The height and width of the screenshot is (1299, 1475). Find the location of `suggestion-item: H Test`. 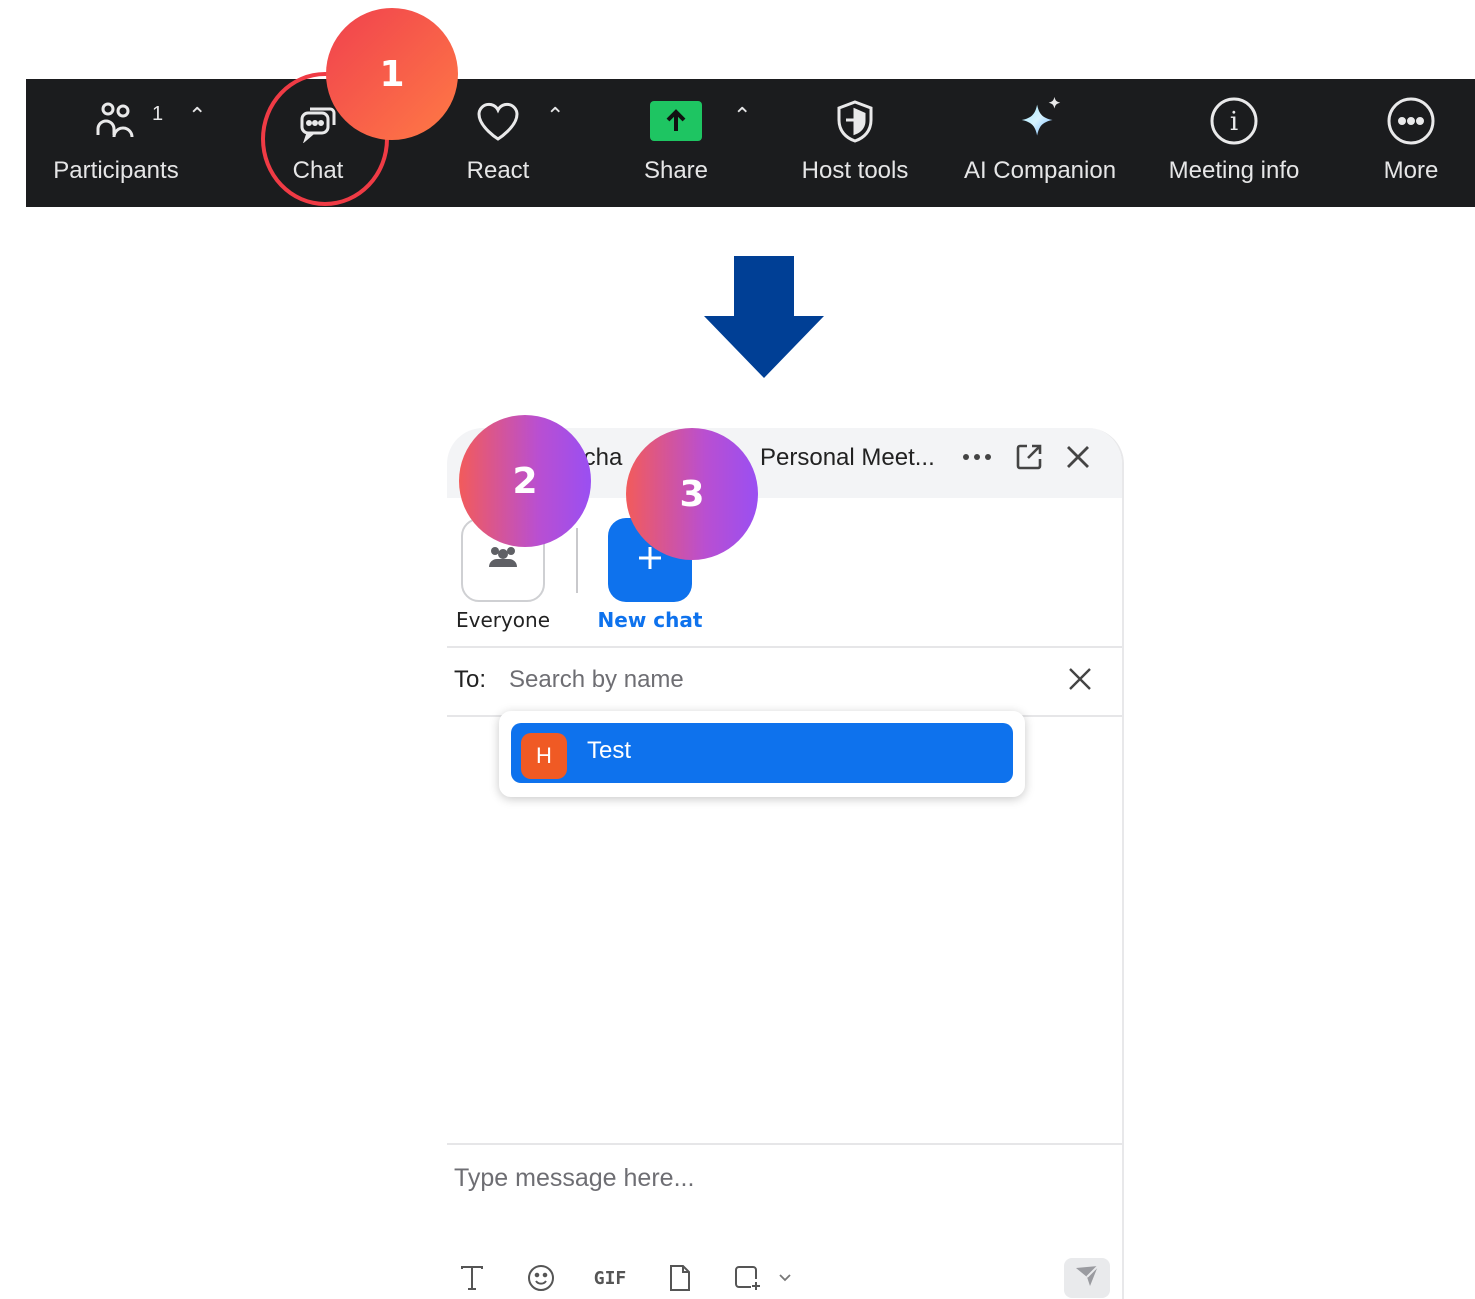

suggestion-item: H Test is located at coordinates (762, 753).